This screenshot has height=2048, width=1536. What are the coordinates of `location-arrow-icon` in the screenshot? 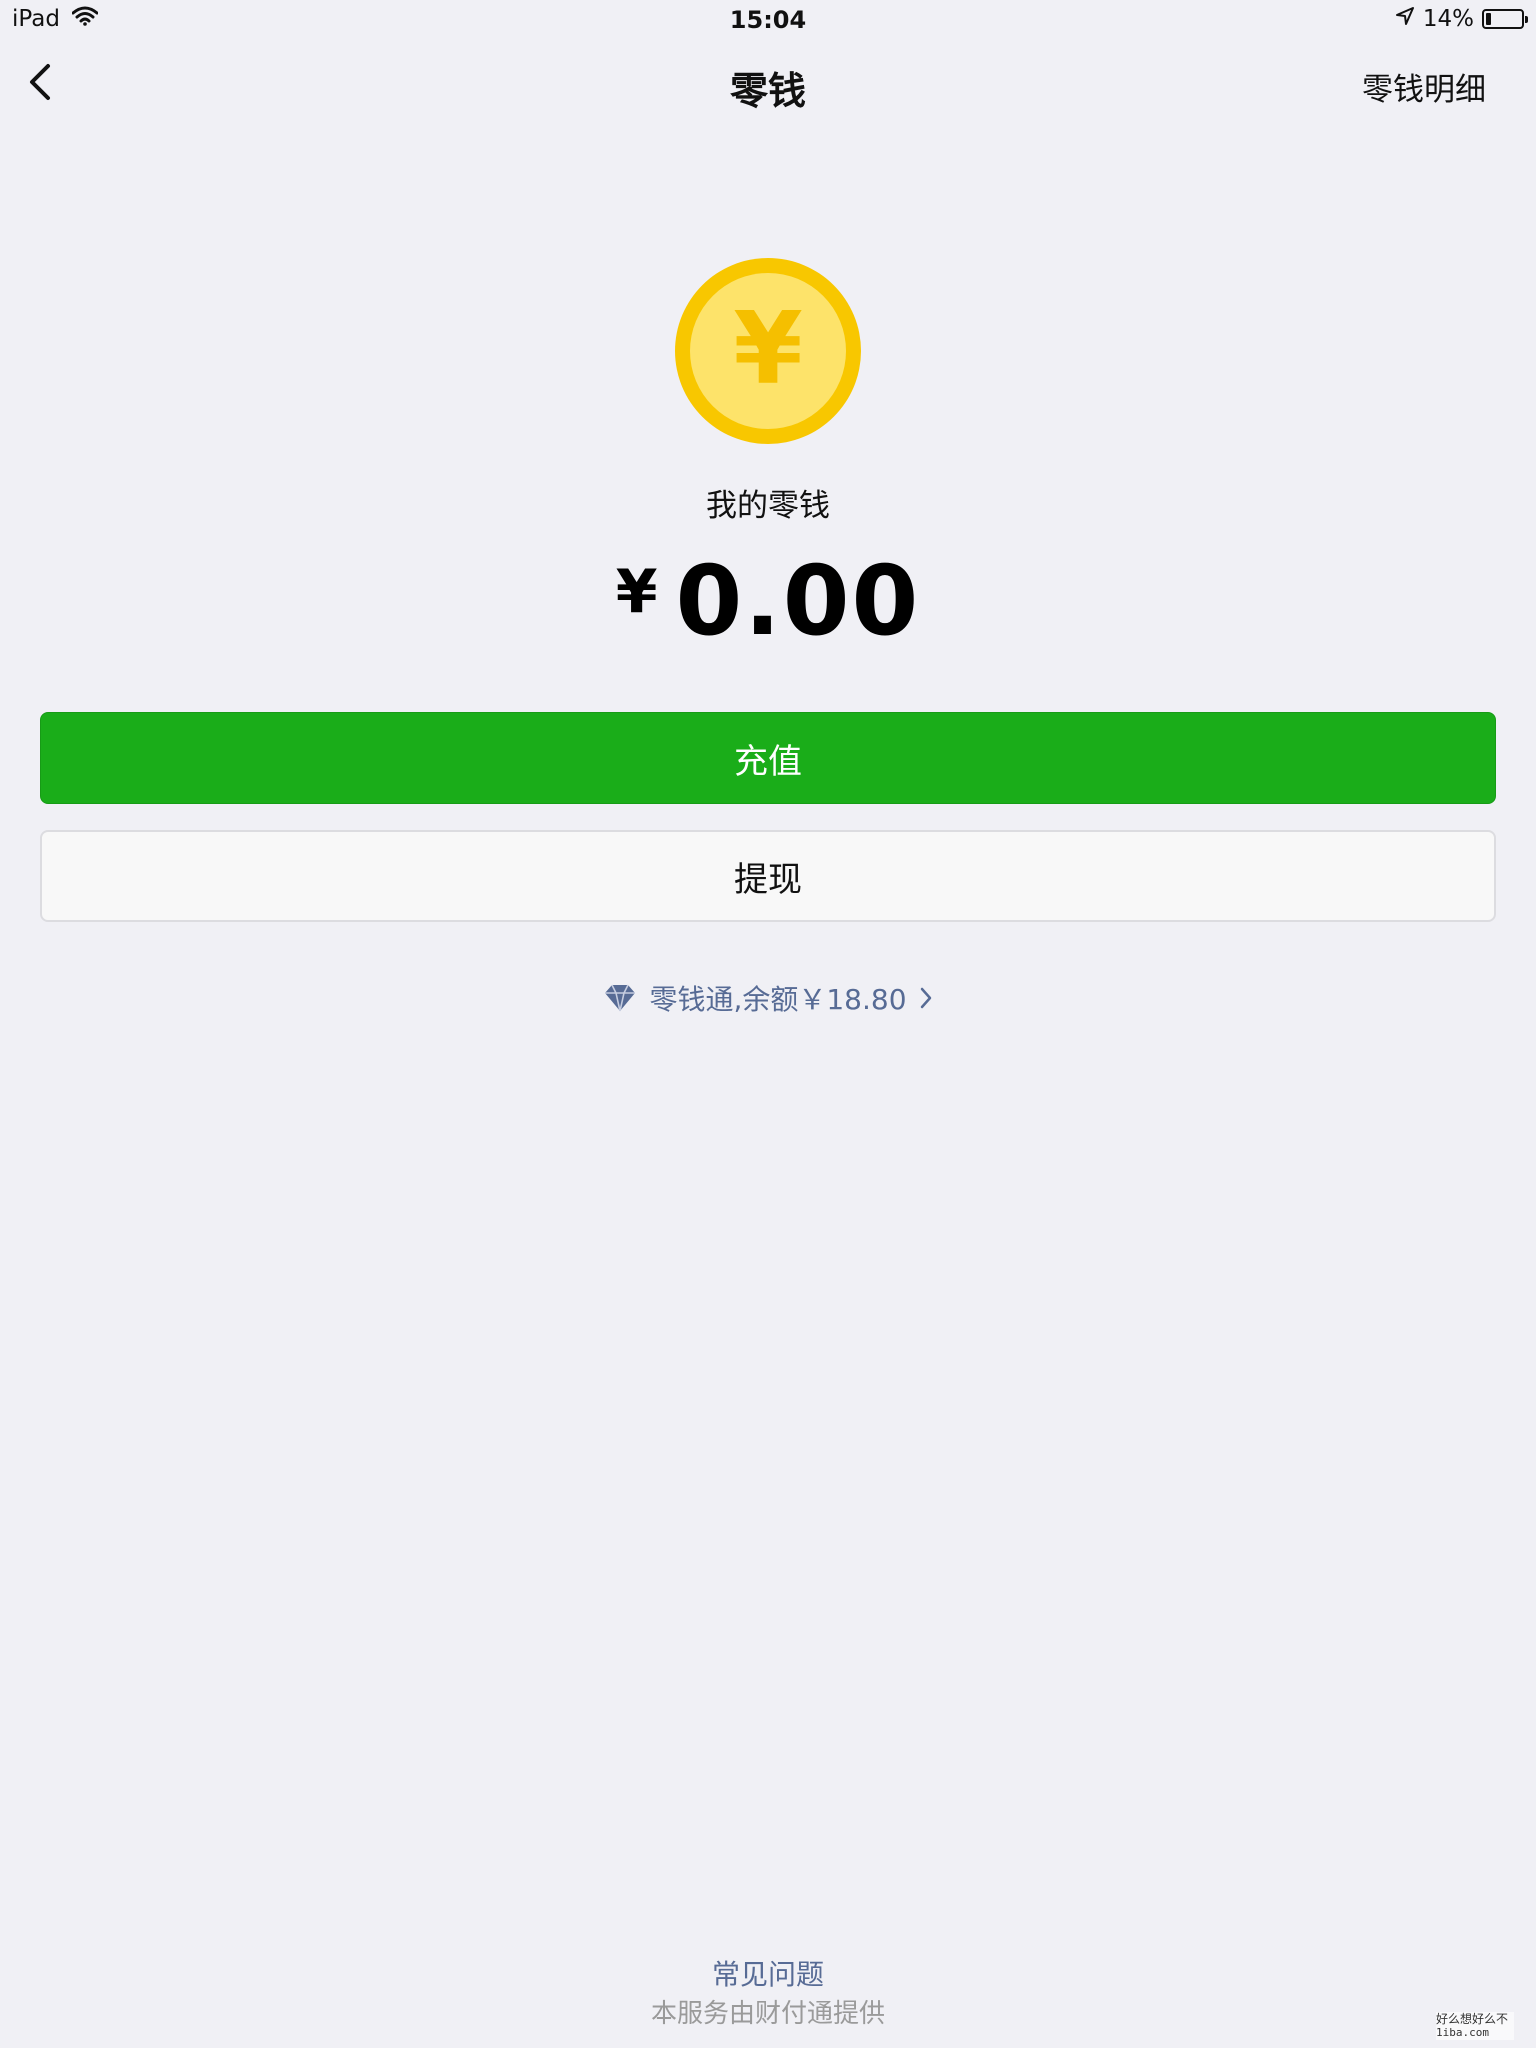 It's located at (1405, 19).